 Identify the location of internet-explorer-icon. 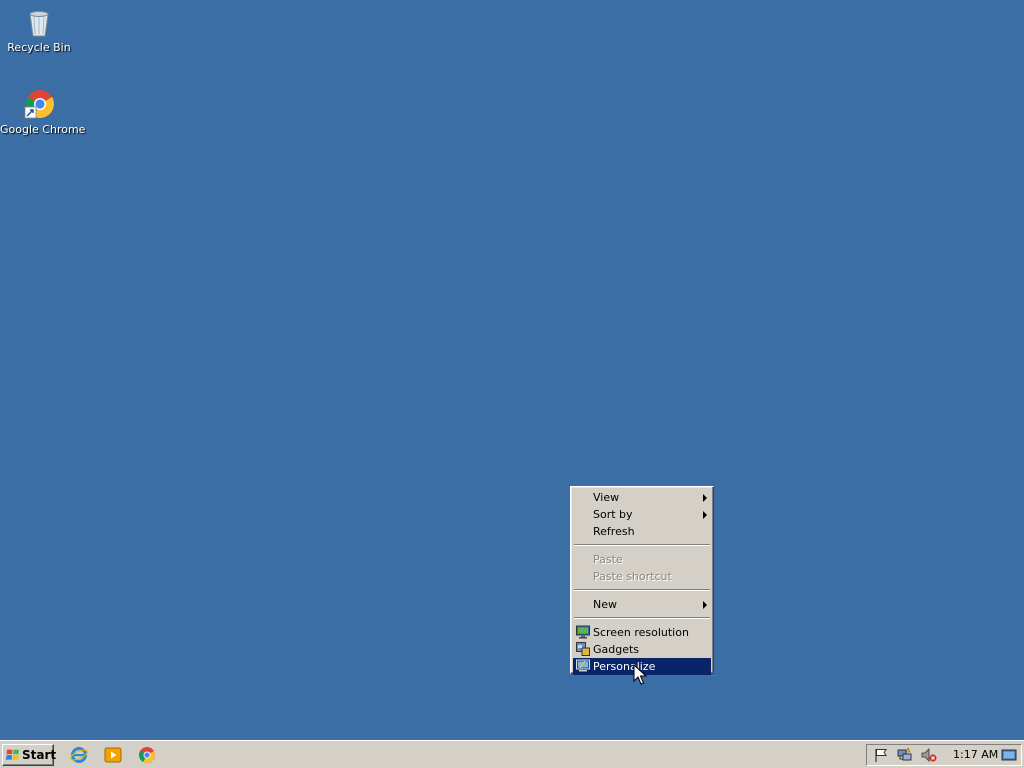
(79, 755).